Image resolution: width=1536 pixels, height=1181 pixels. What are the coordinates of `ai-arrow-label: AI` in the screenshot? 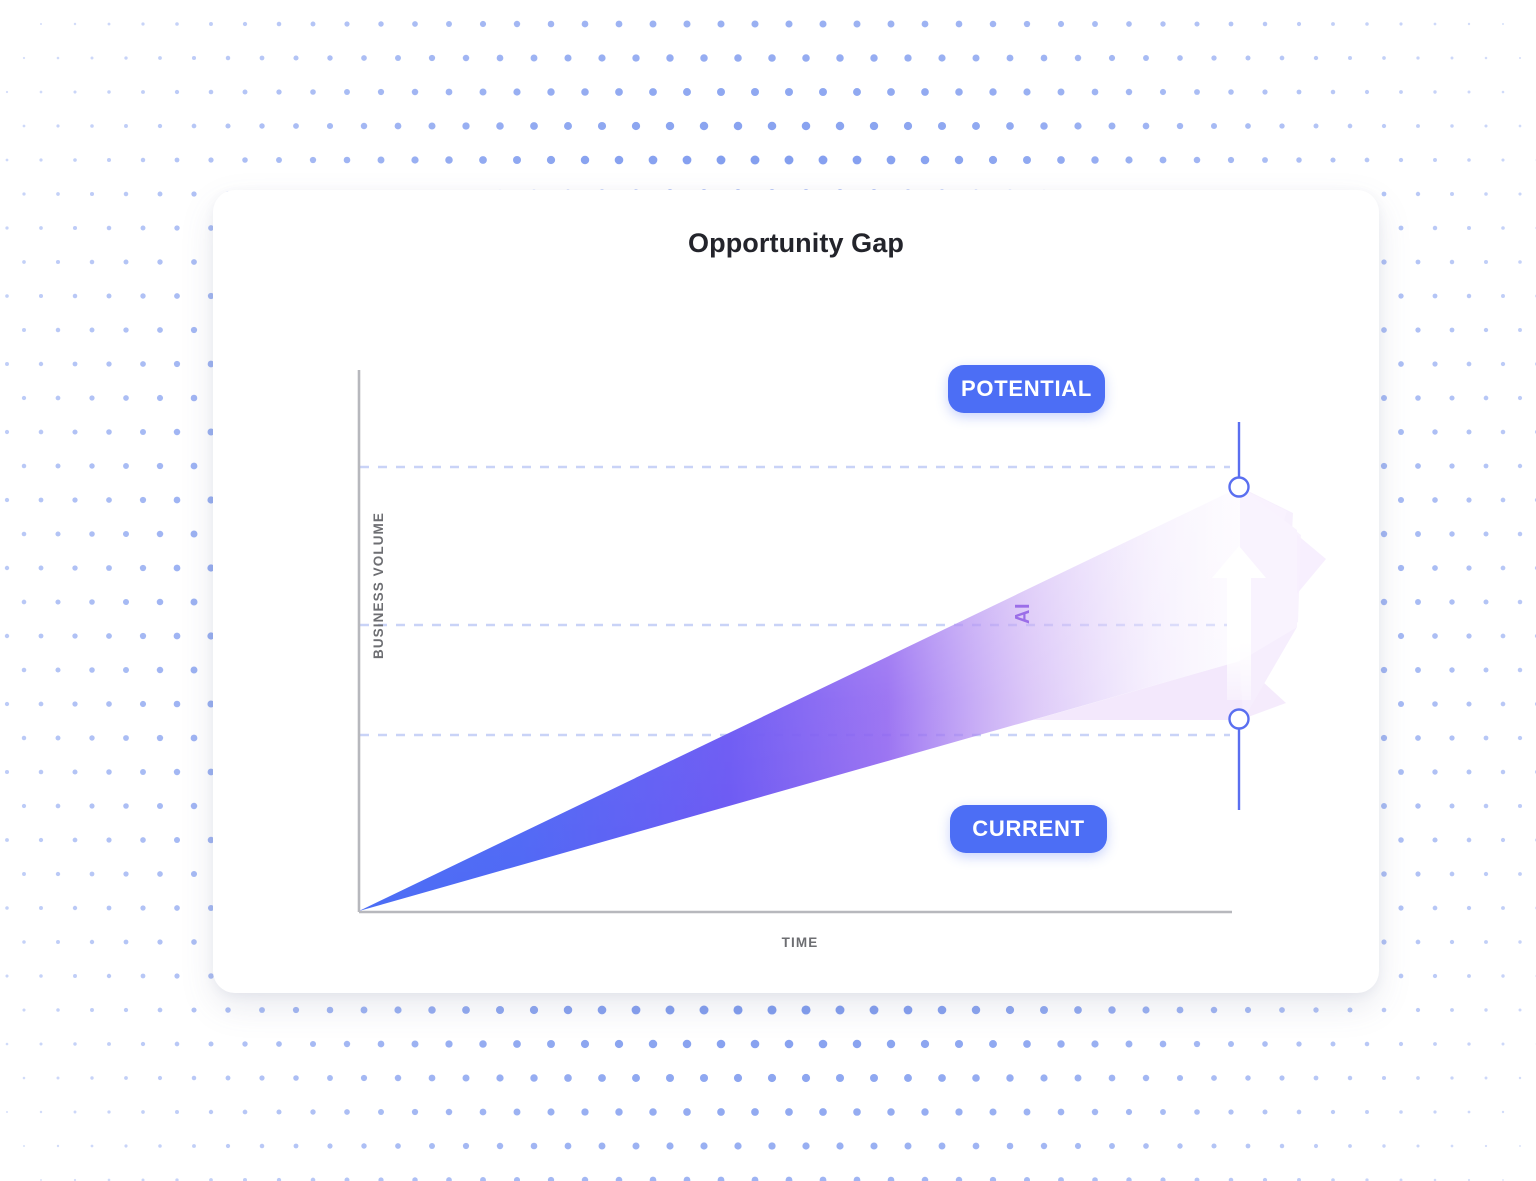 It's located at (1023, 613).